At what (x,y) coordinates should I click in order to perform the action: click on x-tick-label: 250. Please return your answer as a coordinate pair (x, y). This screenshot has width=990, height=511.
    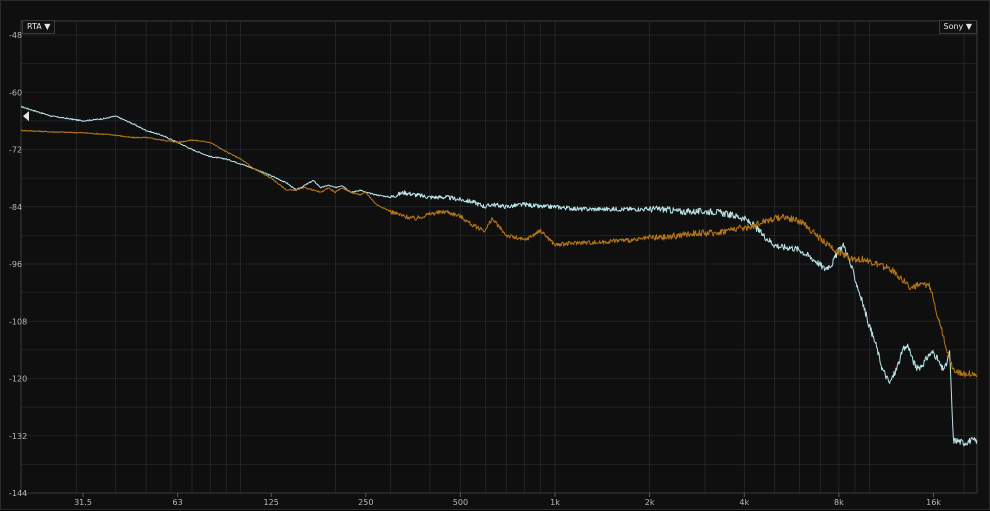
    Looking at the image, I should click on (365, 502).